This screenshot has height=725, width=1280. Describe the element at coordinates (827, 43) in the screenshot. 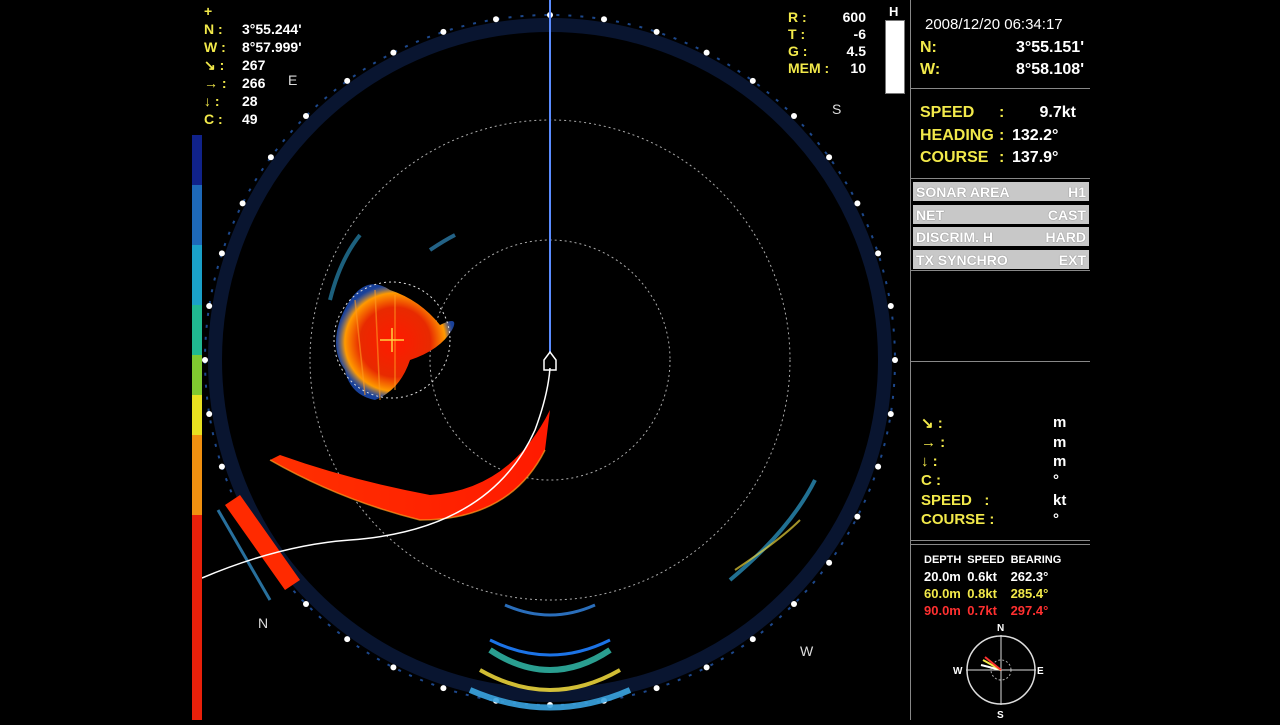

I see `range-tilt-gain-readout: R : 600 T : -6 G : 4.5 MEM : 10` at that location.